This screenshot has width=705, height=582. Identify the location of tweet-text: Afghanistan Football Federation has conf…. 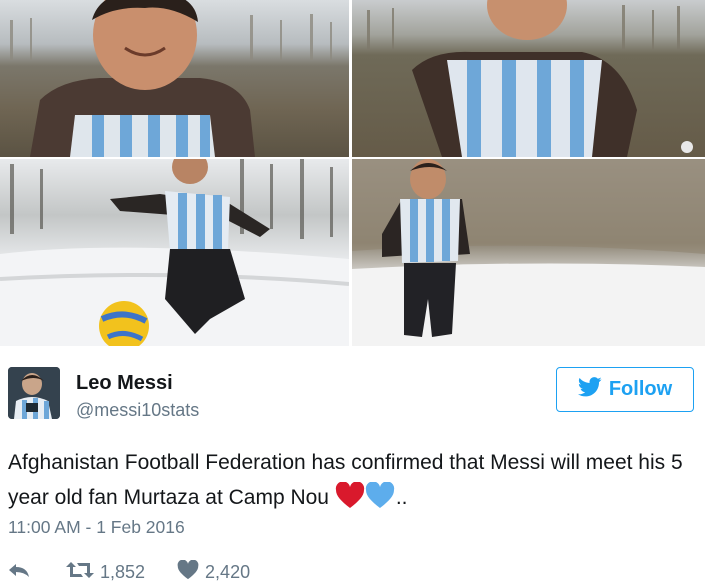
(353, 482).